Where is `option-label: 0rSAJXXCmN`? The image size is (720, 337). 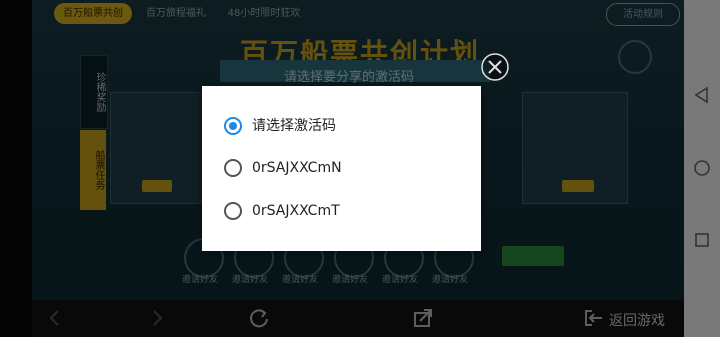
option-label: 0rSAJXXCmN is located at coordinates (297, 168).